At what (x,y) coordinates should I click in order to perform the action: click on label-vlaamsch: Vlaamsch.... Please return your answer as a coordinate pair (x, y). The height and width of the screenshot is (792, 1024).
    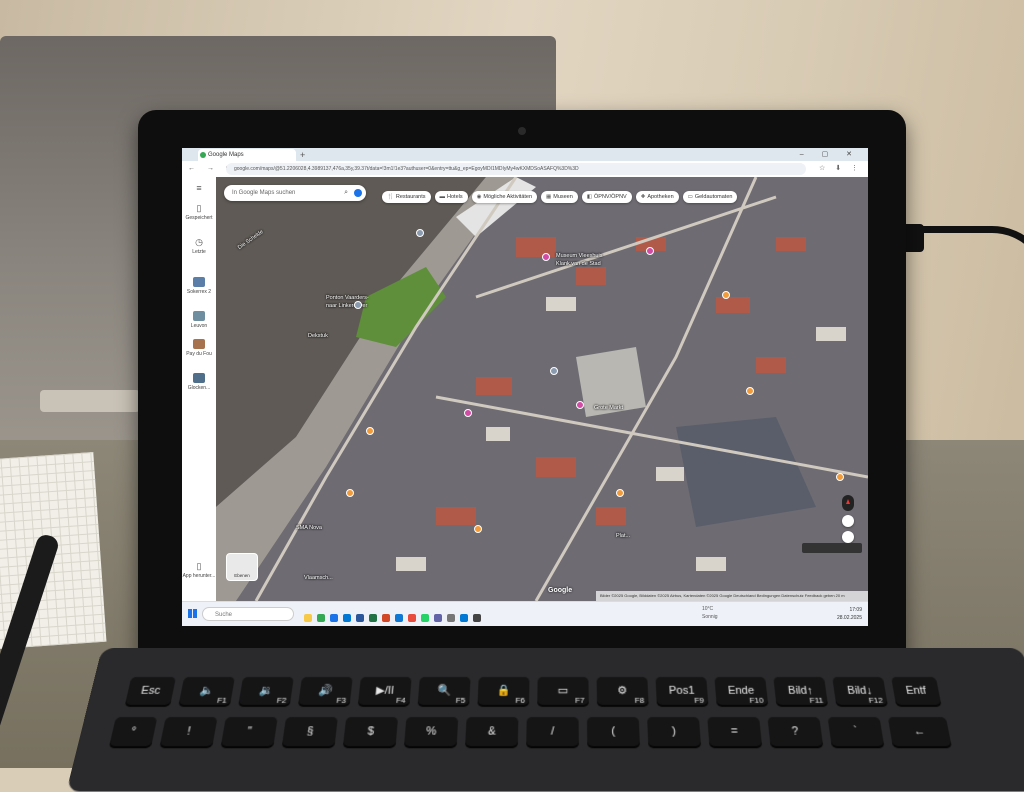
    Looking at the image, I should click on (318, 578).